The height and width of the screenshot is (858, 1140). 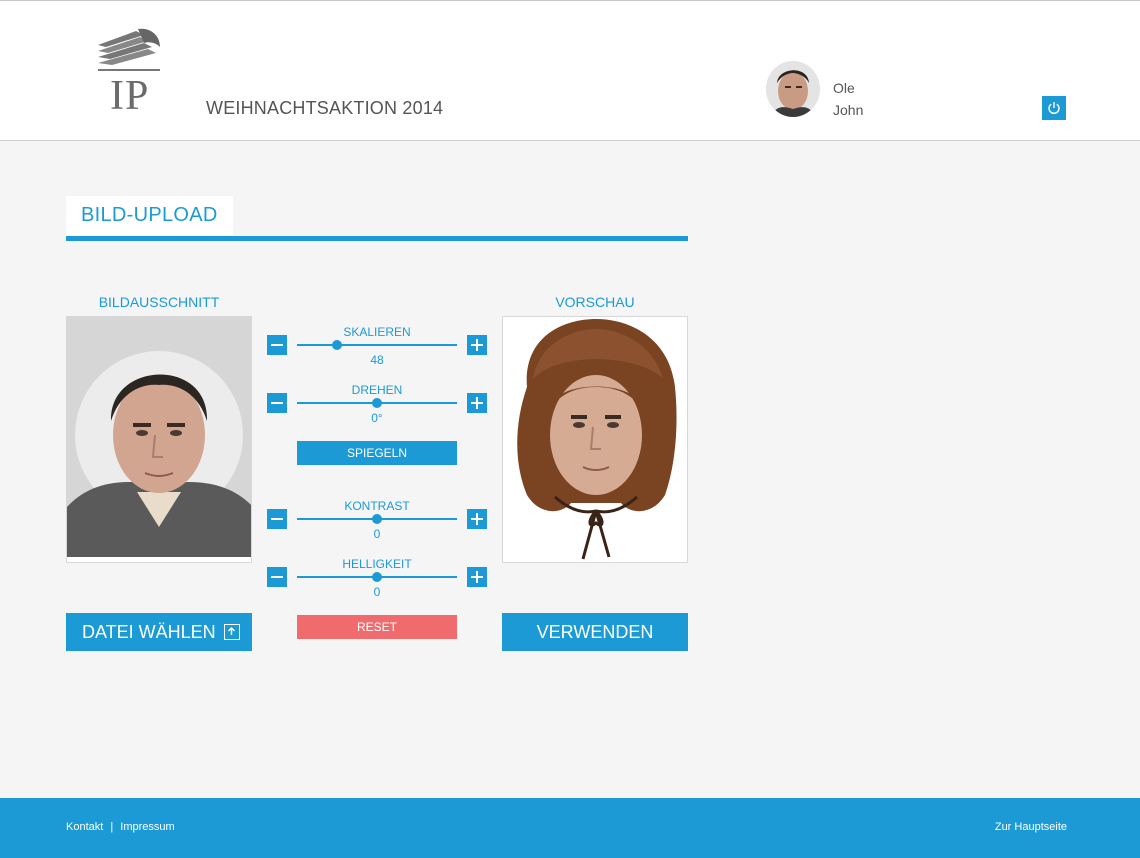 What do you see at coordinates (149, 632) in the screenshot?
I see `choose-file-label: DATEI WÄHLEN` at bounding box center [149, 632].